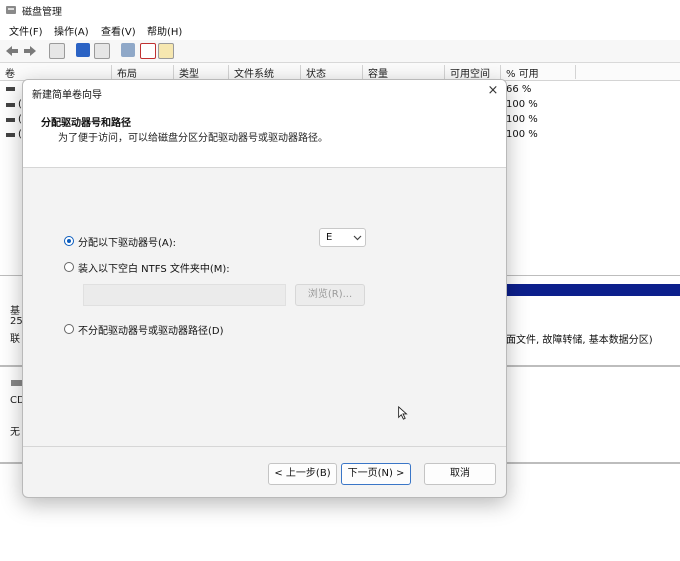  Describe the element at coordinates (265, 72) in the screenshot. I see `col-filesystem: 文件系统` at that location.